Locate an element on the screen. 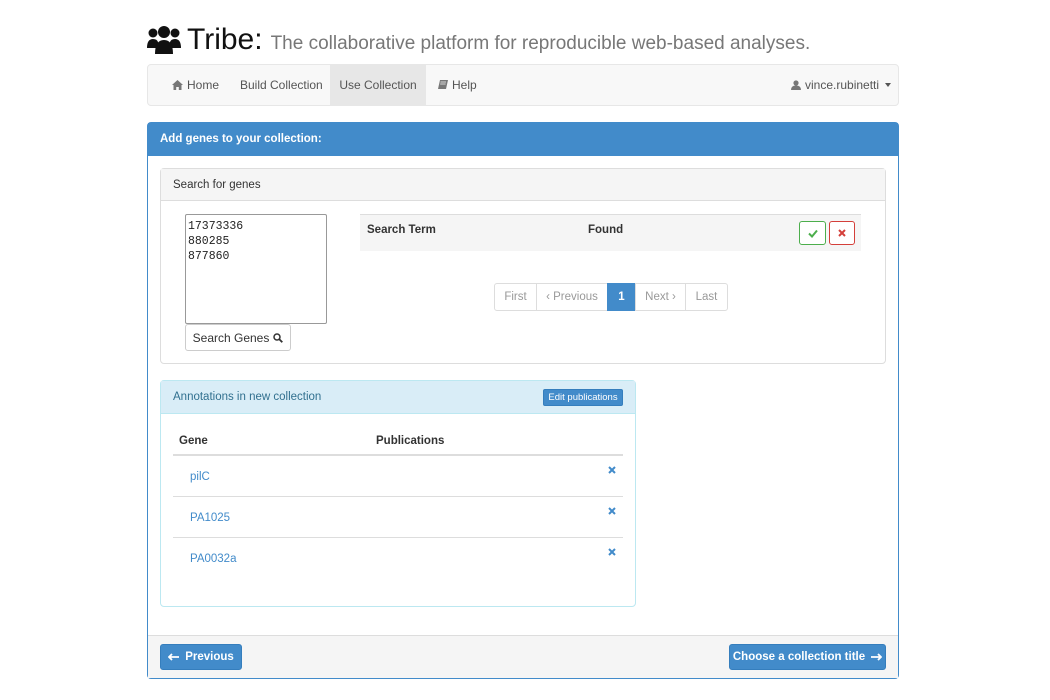 This screenshot has height=700, width=1050. caret-down-icon is located at coordinates (888, 85).